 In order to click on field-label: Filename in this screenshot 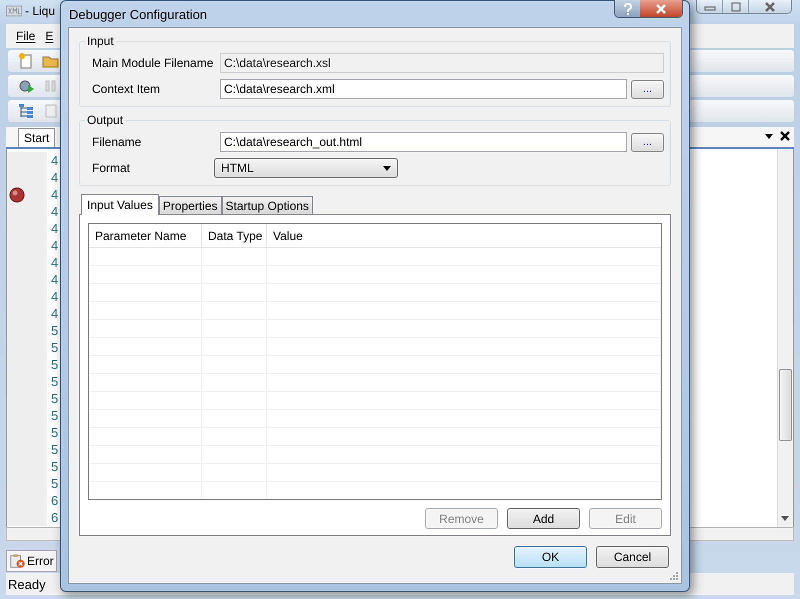, I will do `click(116, 142)`.